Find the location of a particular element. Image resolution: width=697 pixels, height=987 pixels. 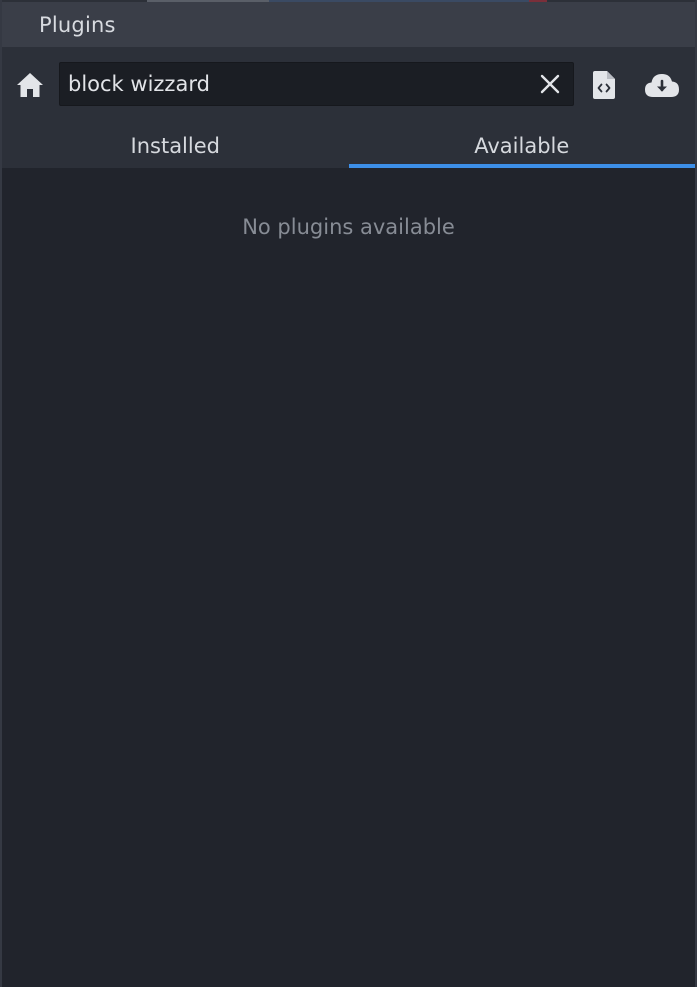

tab-available-label: Available is located at coordinates (522, 145).